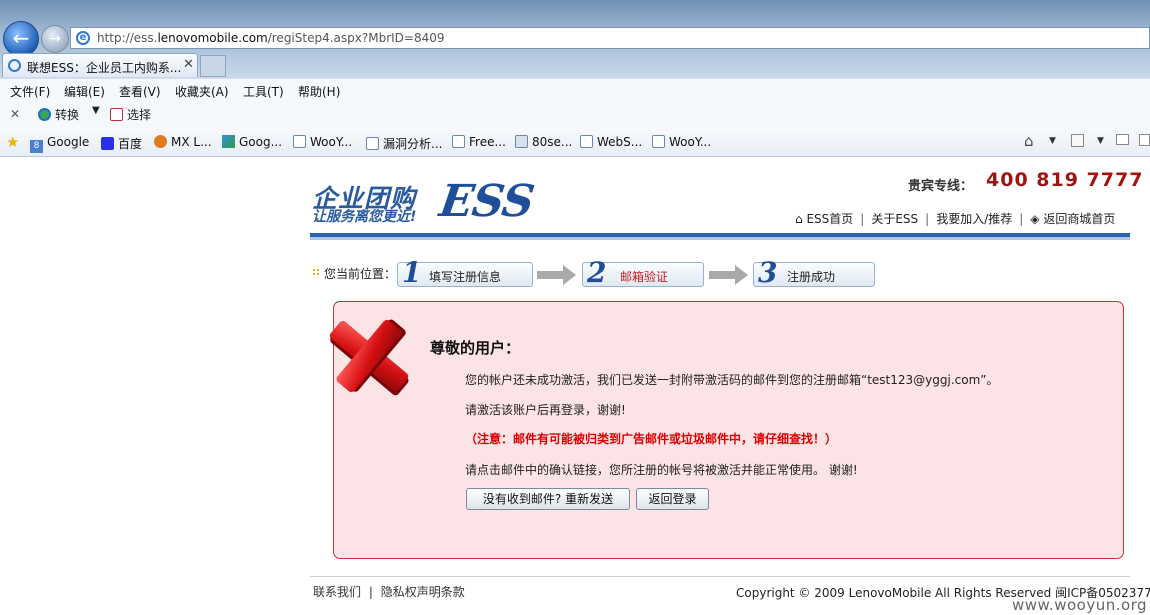 The width and height of the screenshot is (1150, 615). What do you see at coordinates (30, 91) in the screenshot?
I see `menu-file: 文件(F)` at bounding box center [30, 91].